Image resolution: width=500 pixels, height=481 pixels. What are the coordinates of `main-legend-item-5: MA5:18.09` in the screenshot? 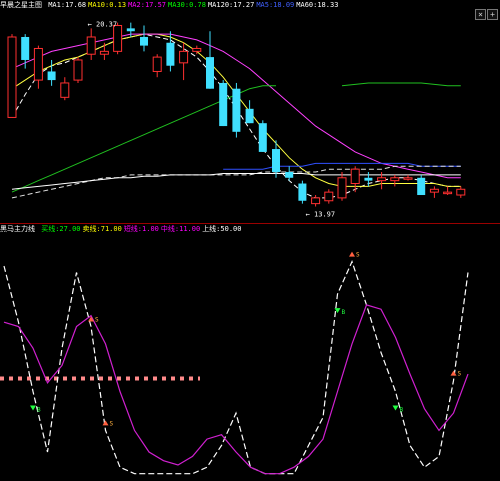 It's located at (275, 5).